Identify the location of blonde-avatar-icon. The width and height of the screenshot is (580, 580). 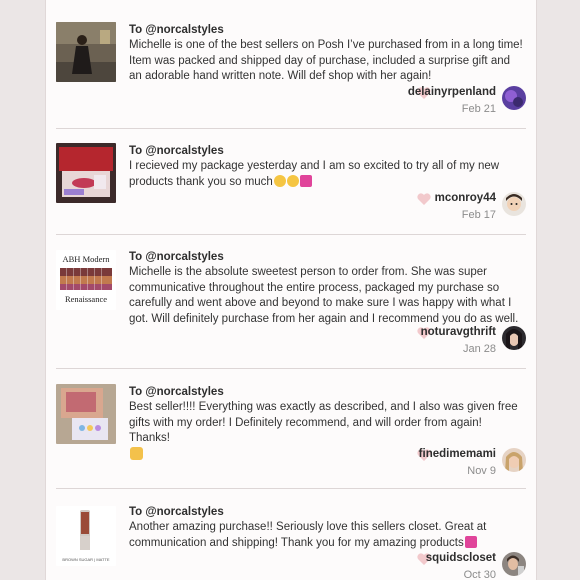
(514, 460).